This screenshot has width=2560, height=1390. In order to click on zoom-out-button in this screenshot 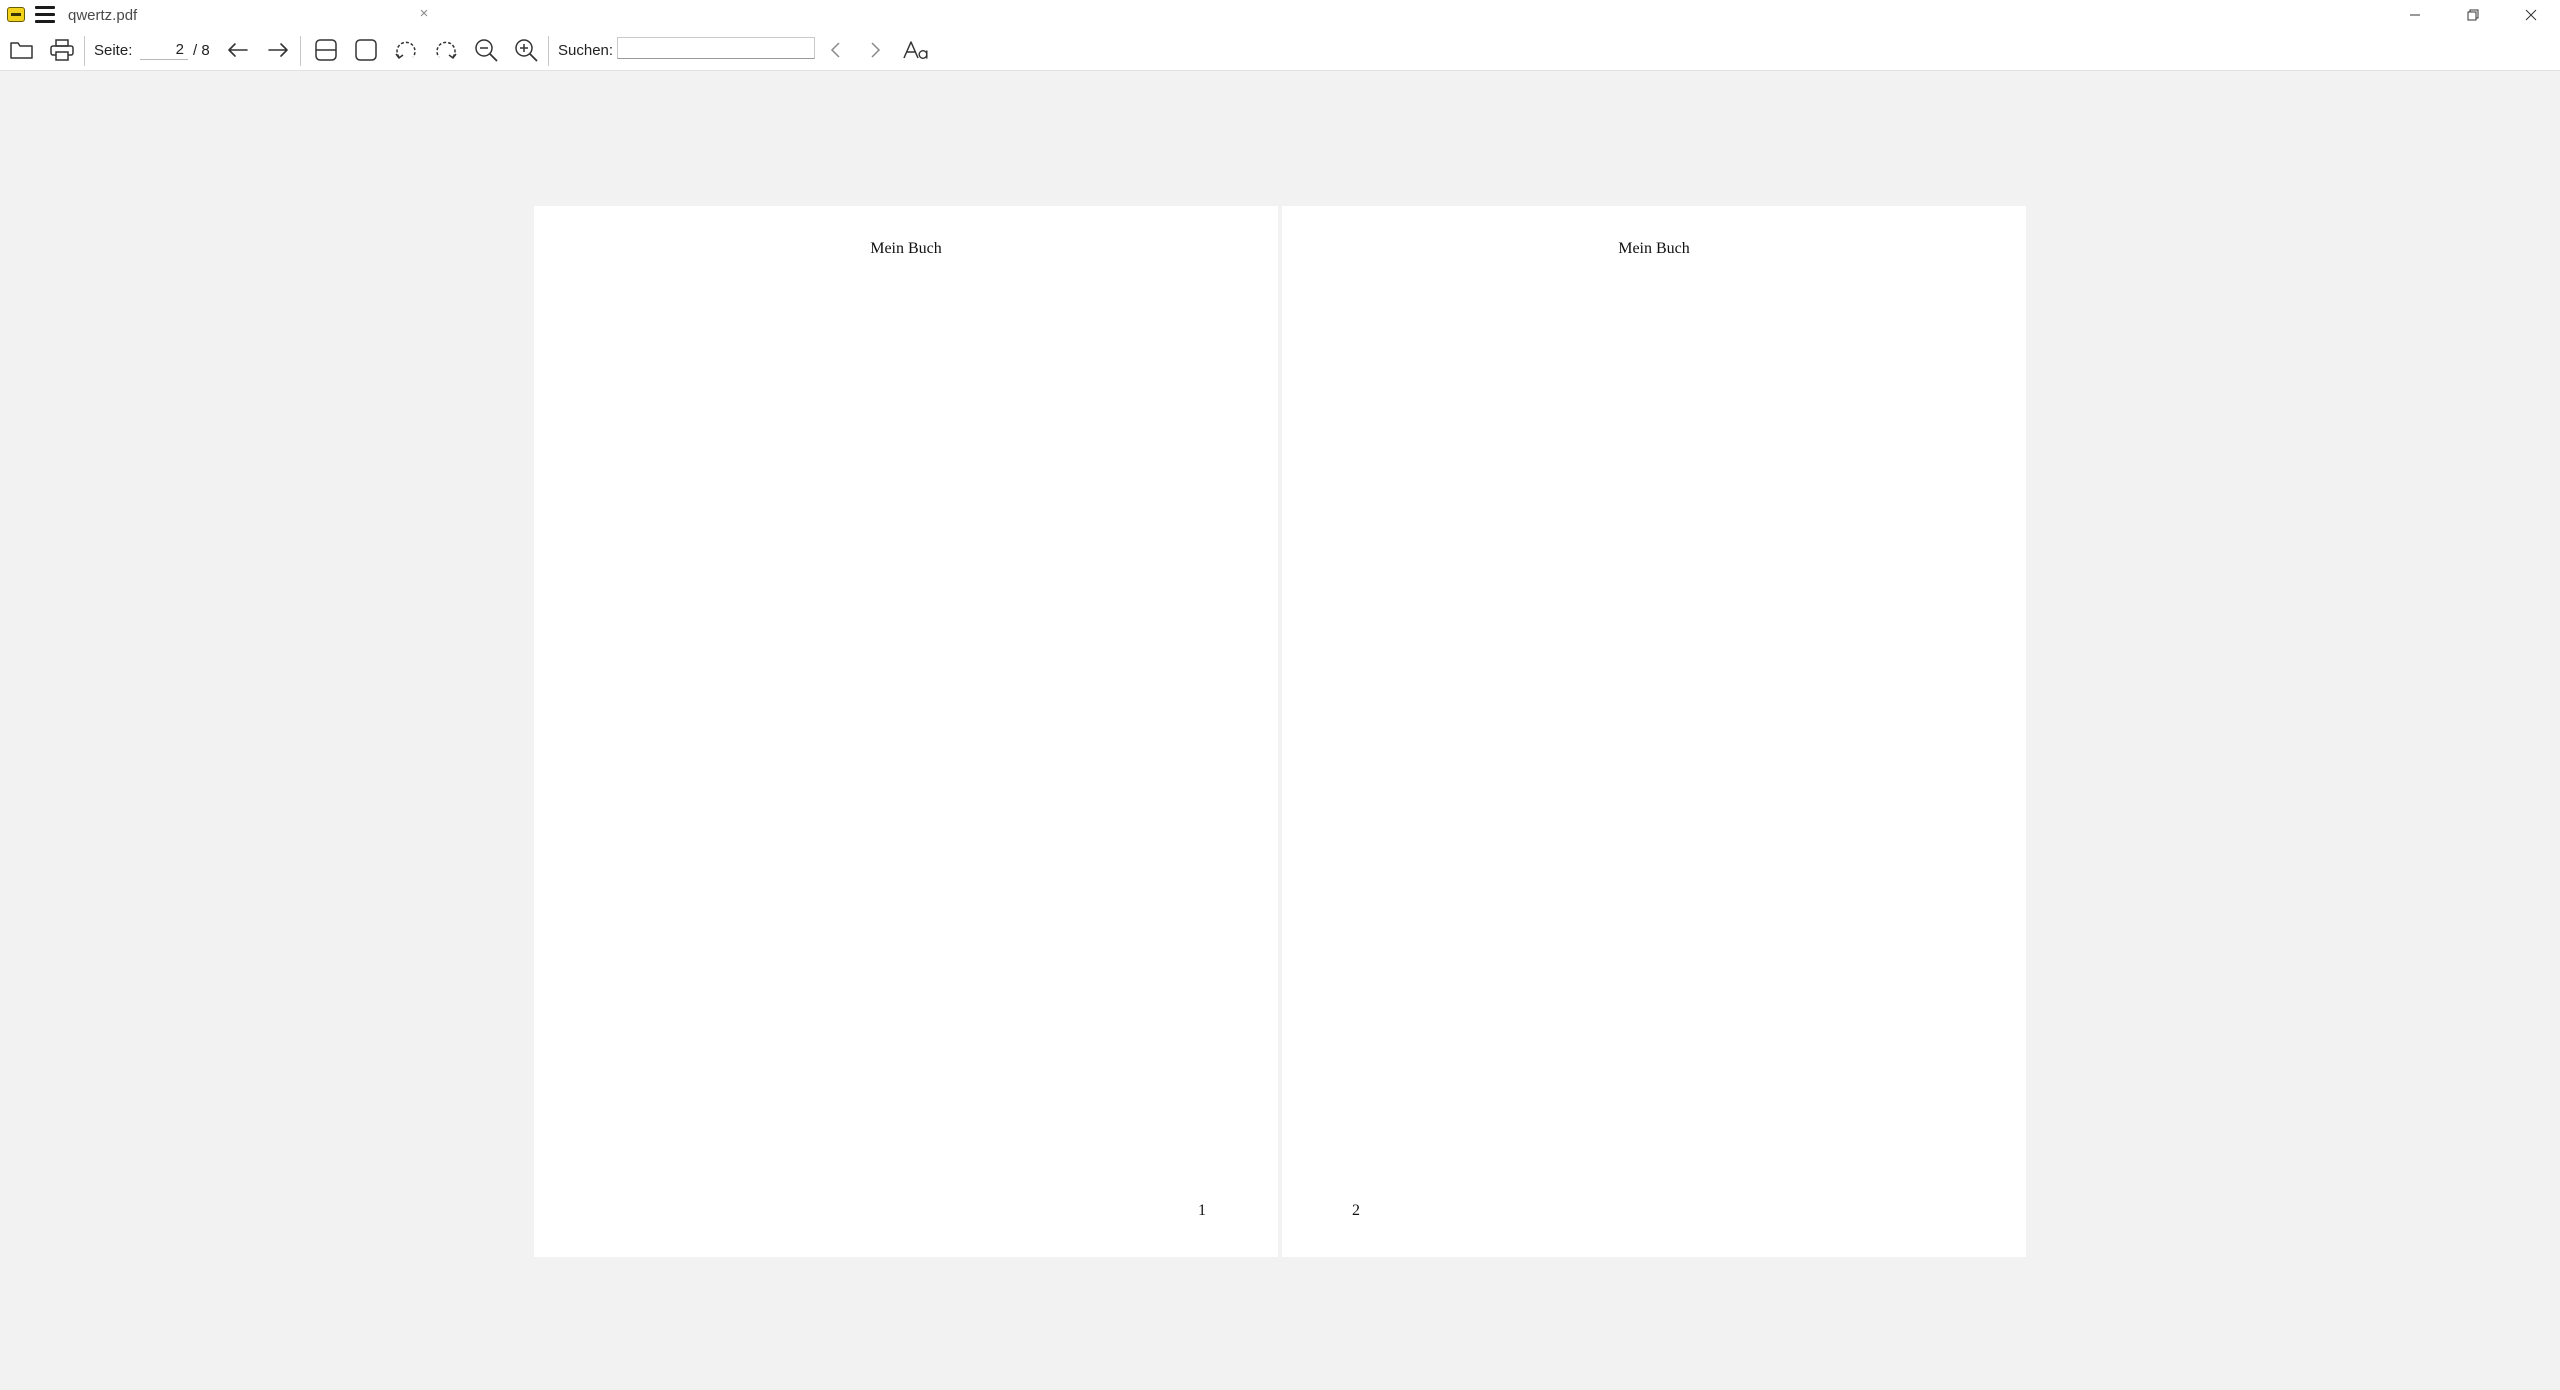, I will do `click(486, 50)`.